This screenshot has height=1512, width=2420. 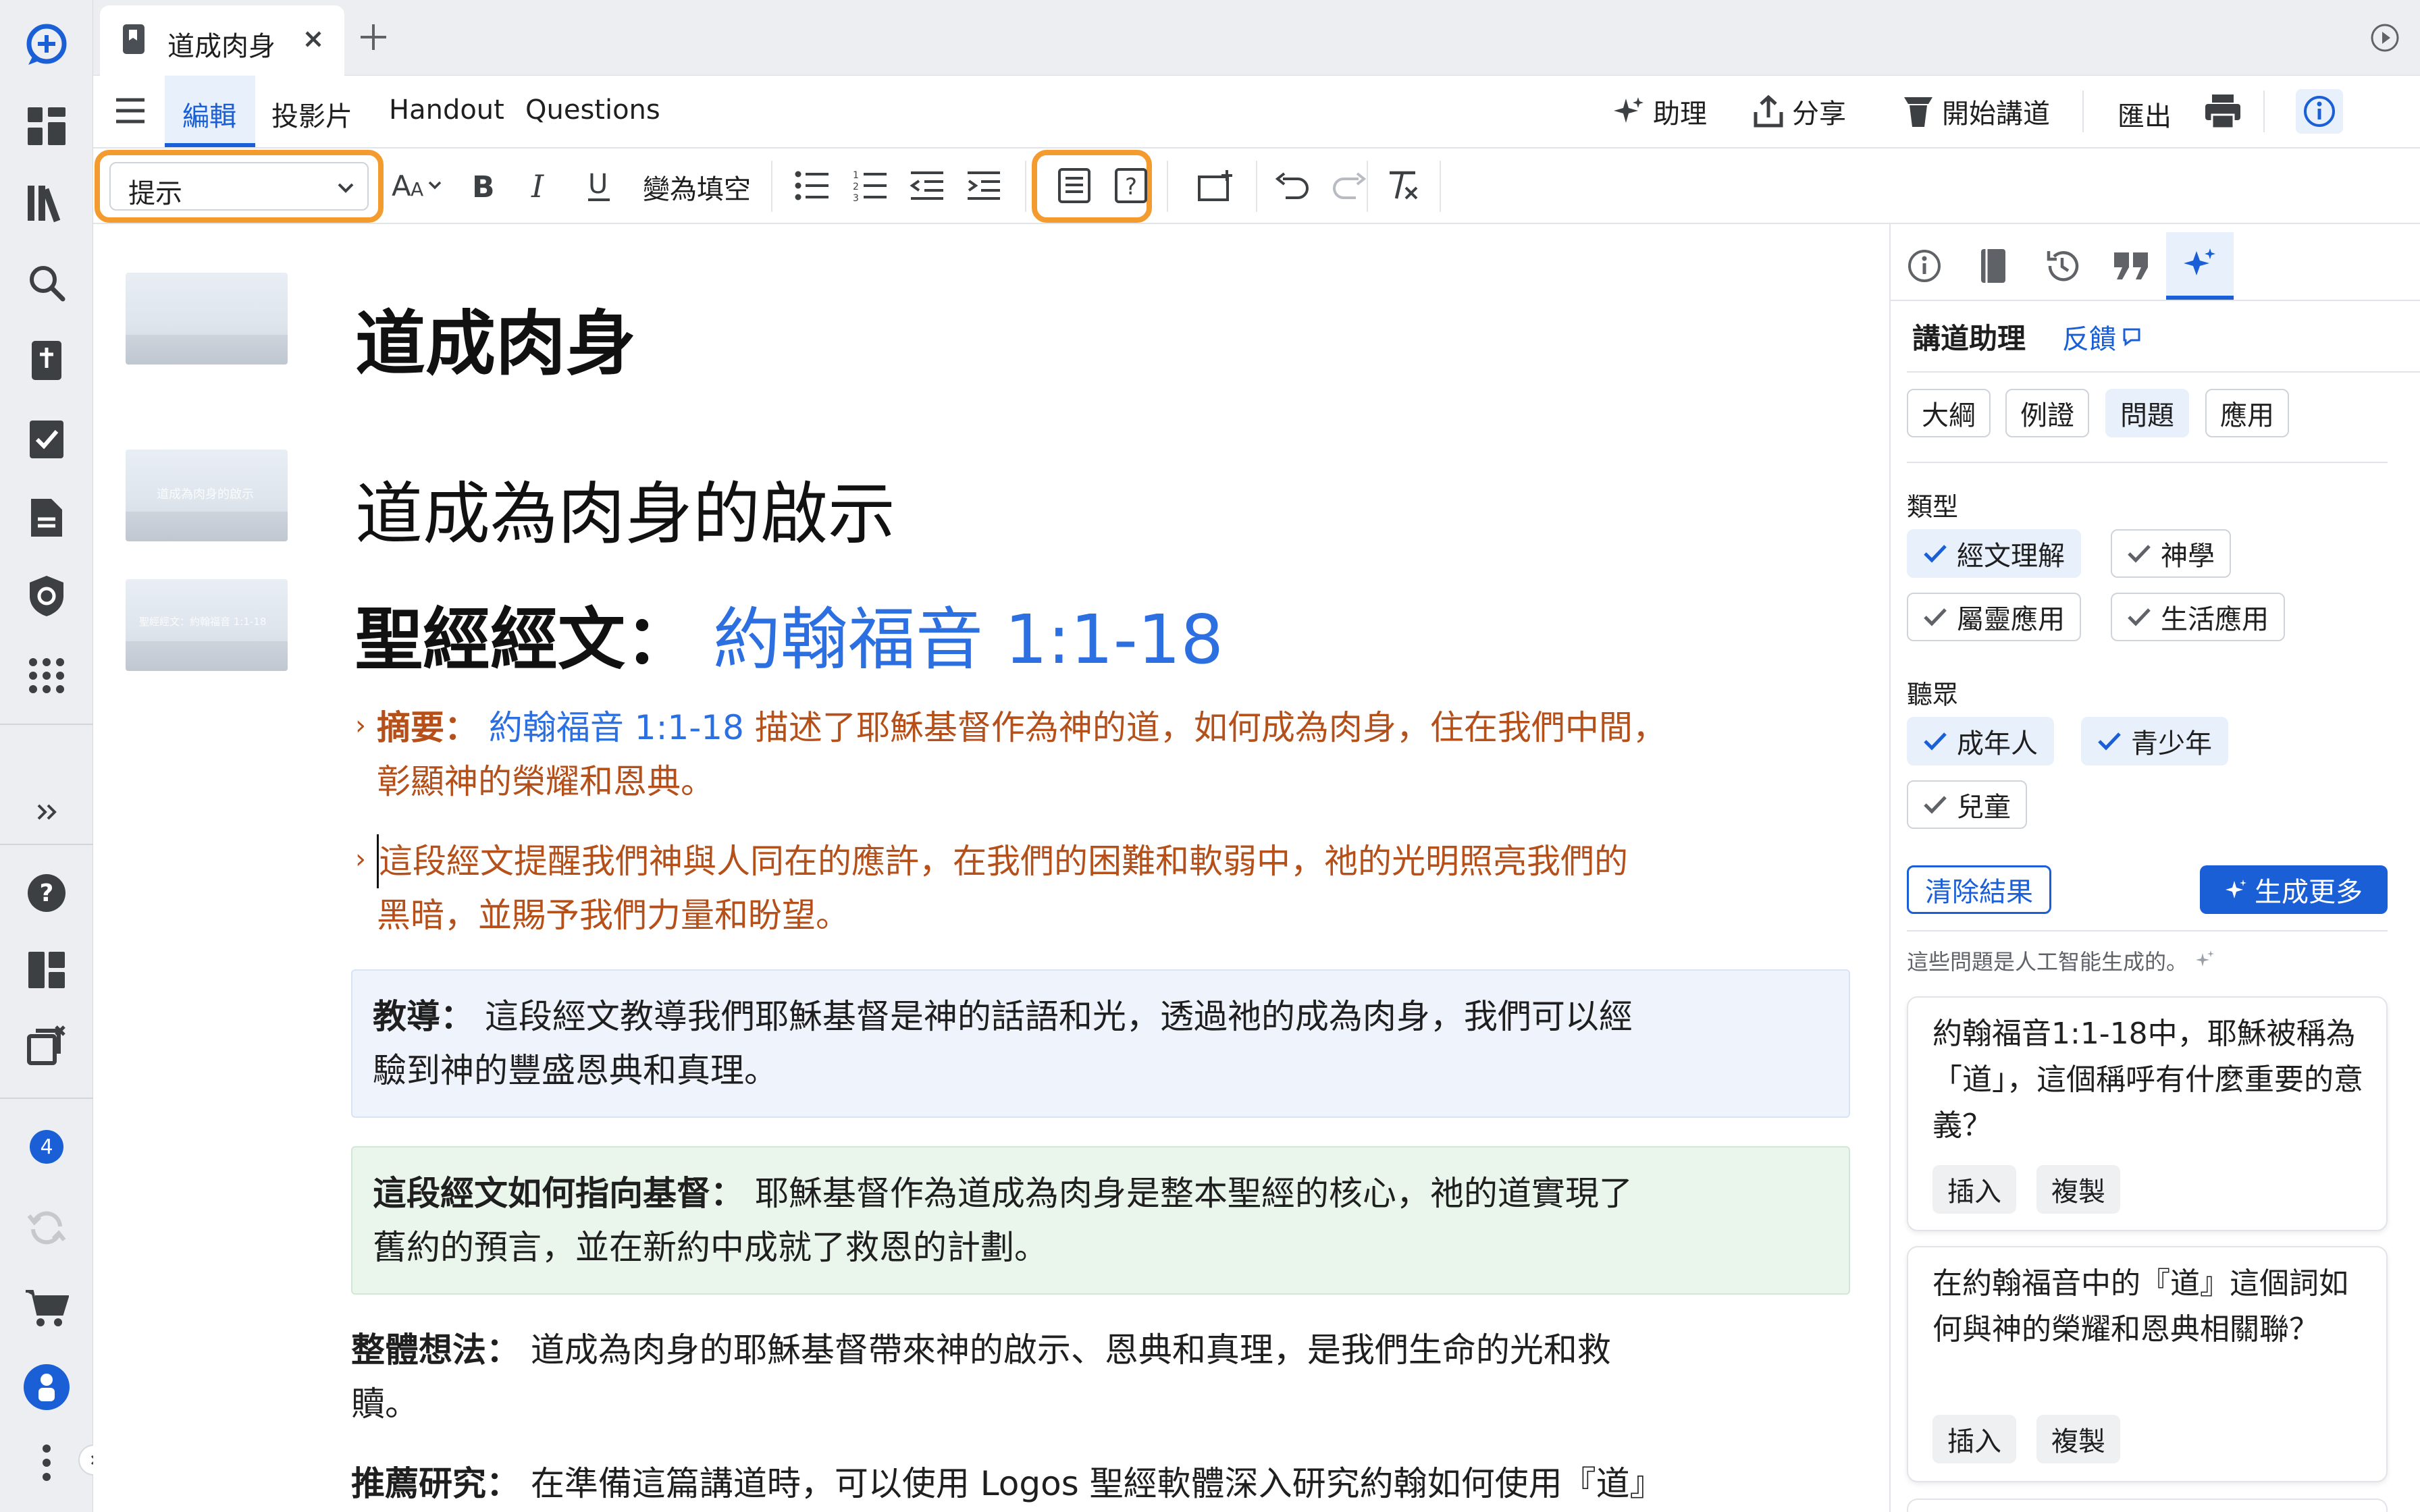 I want to click on type-chip-label: 神學, so click(x=2188, y=556).